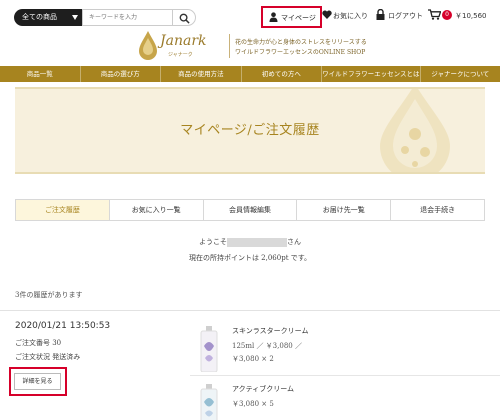 The width and height of the screenshot is (500, 420). Describe the element at coordinates (471, 16) in the screenshot. I see `cart-total: ￥10,560` at that location.